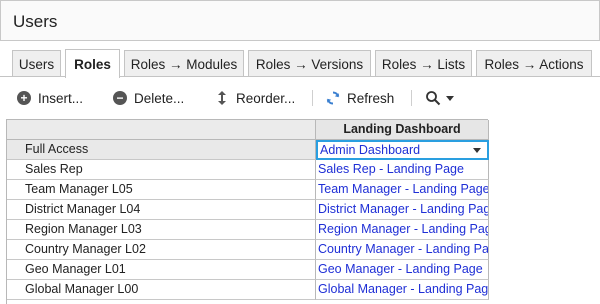  I want to click on landing-dashboard-cell: Team Manager - Landing Page, so click(402, 190).